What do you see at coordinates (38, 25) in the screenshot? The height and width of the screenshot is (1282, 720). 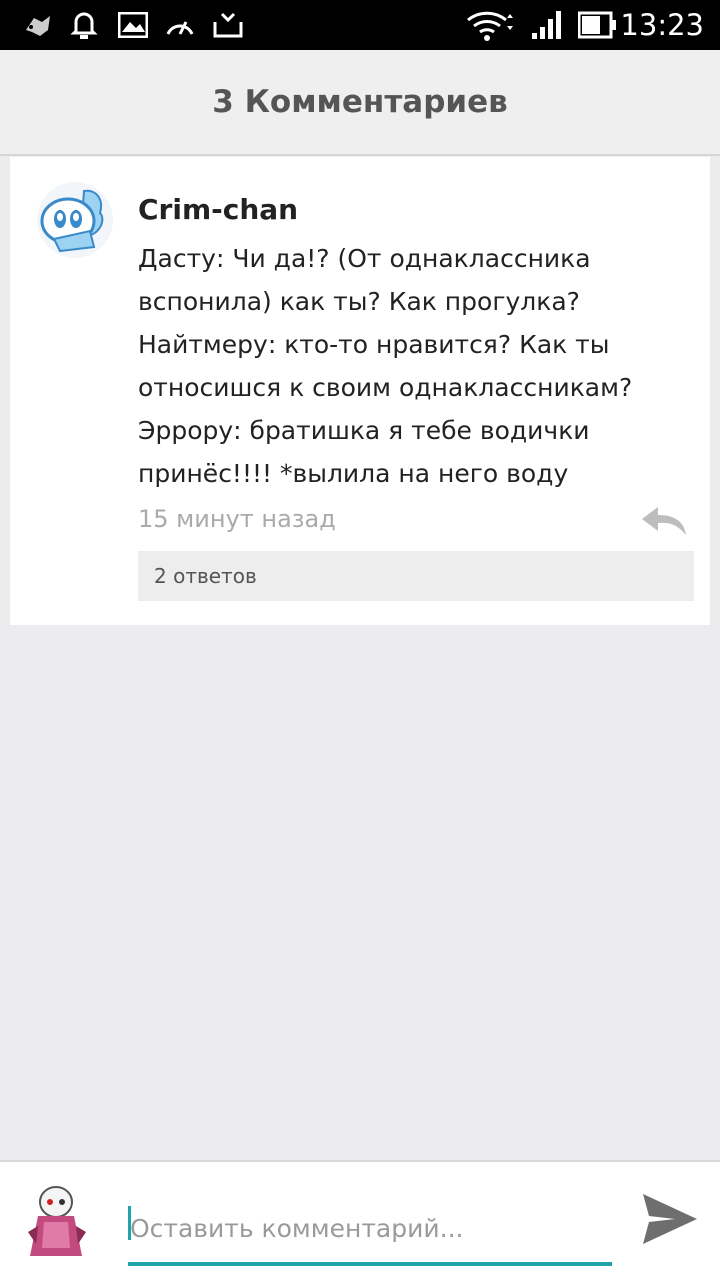 I see `gamepad-icon` at bounding box center [38, 25].